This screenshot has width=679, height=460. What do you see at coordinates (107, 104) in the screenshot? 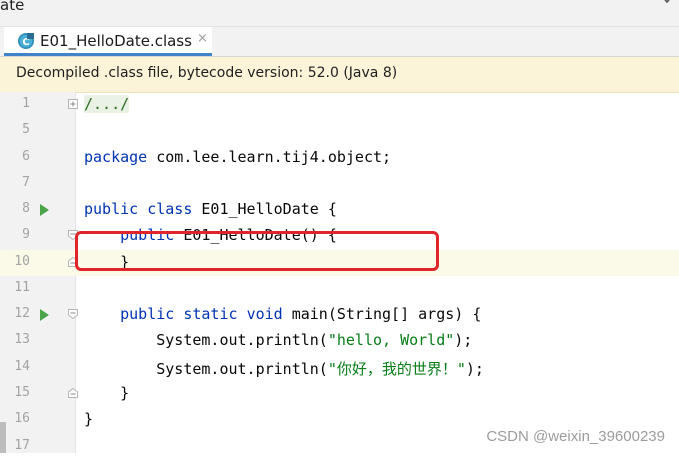
I see `folded-imports: /.../` at bounding box center [107, 104].